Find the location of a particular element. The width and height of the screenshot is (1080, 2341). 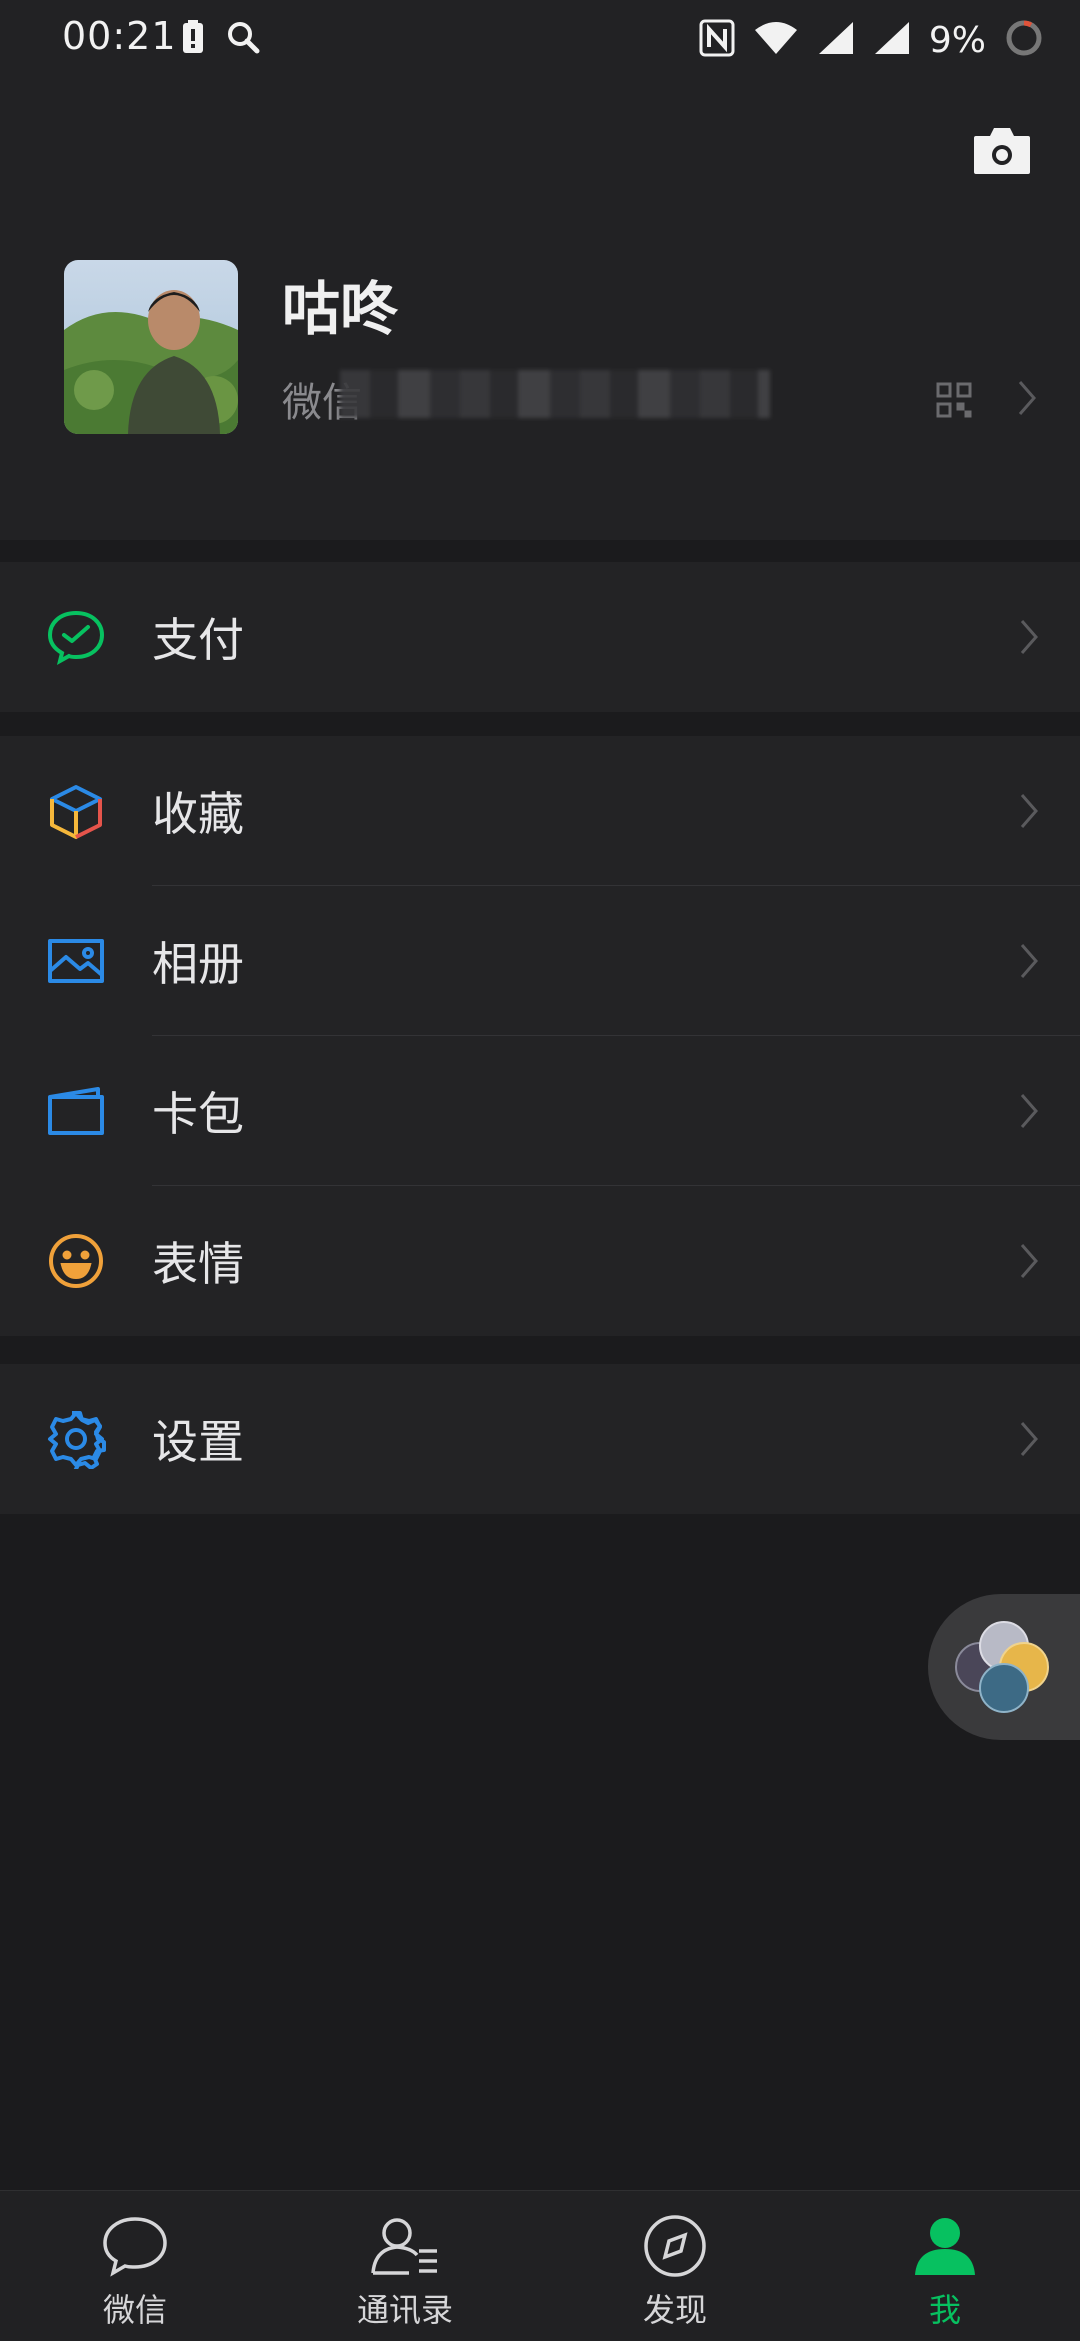

menu-group-settings: 设置 is located at coordinates (540, 1439).